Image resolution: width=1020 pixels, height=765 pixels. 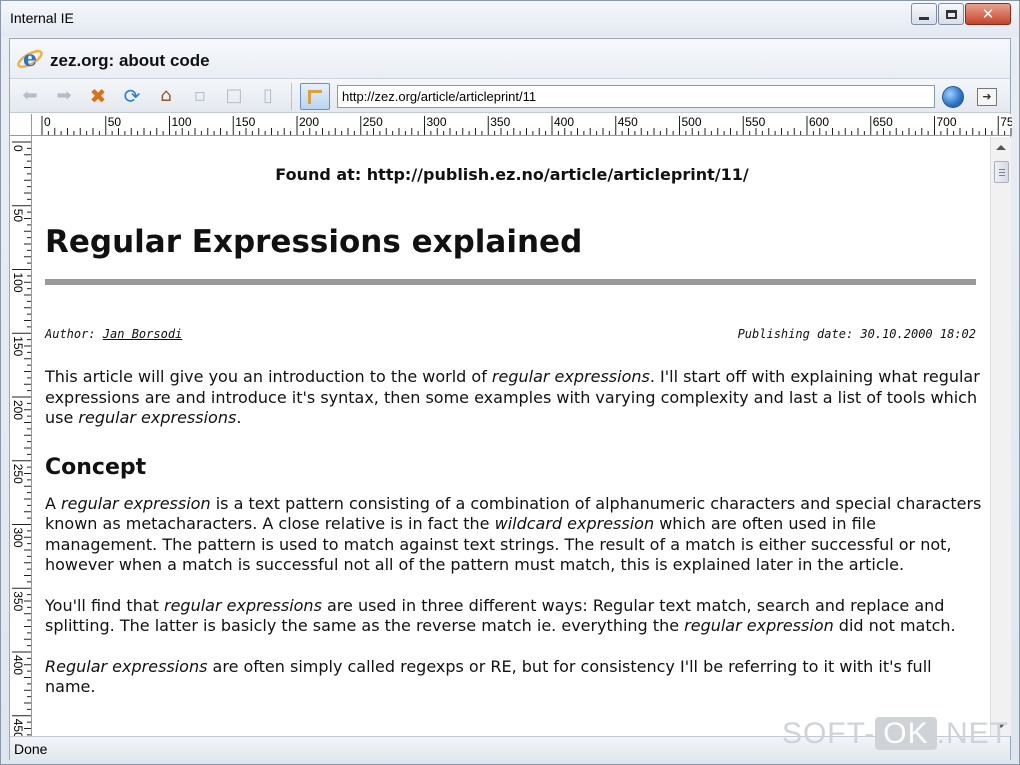 What do you see at coordinates (1001, 147) in the screenshot?
I see `scroll-up-arrow-icon` at bounding box center [1001, 147].